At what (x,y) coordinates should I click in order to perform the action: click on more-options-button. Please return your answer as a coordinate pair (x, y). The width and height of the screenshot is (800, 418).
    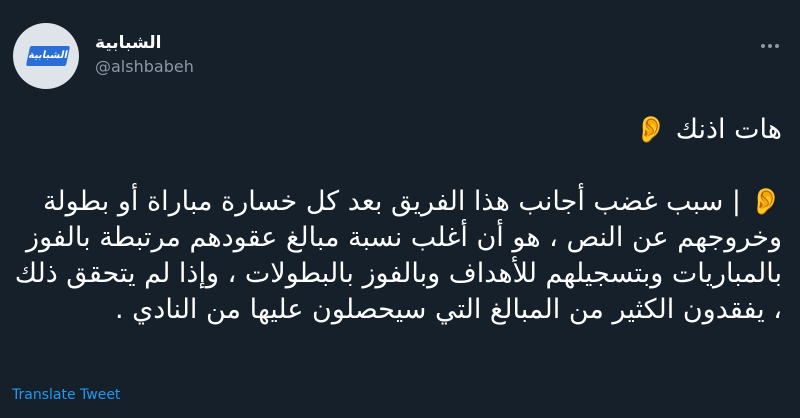
    Looking at the image, I should click on (770, 46).